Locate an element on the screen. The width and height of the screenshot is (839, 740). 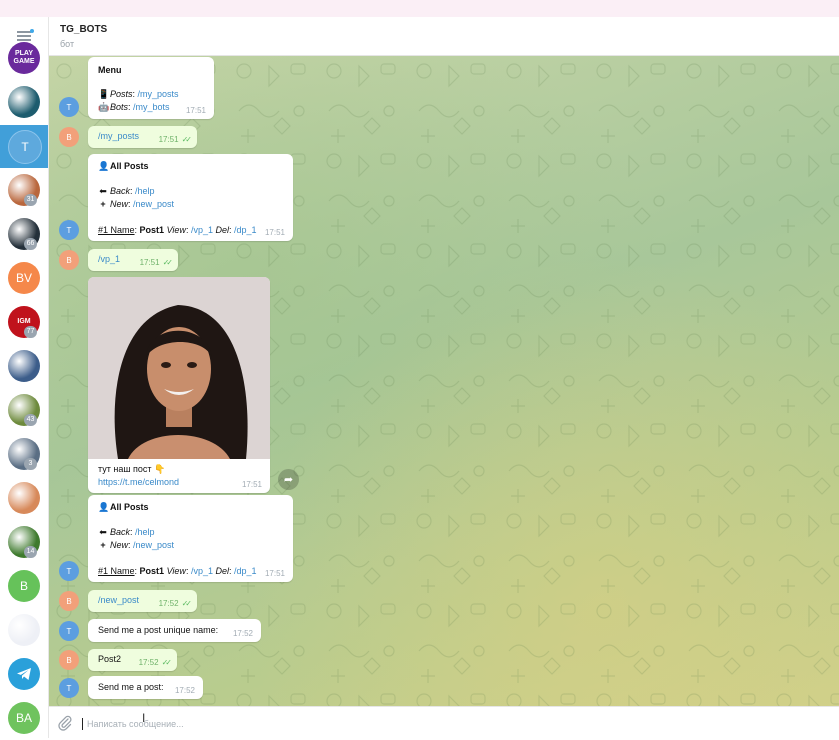
command-link: /my_bots is located at coordinates (151, 107).